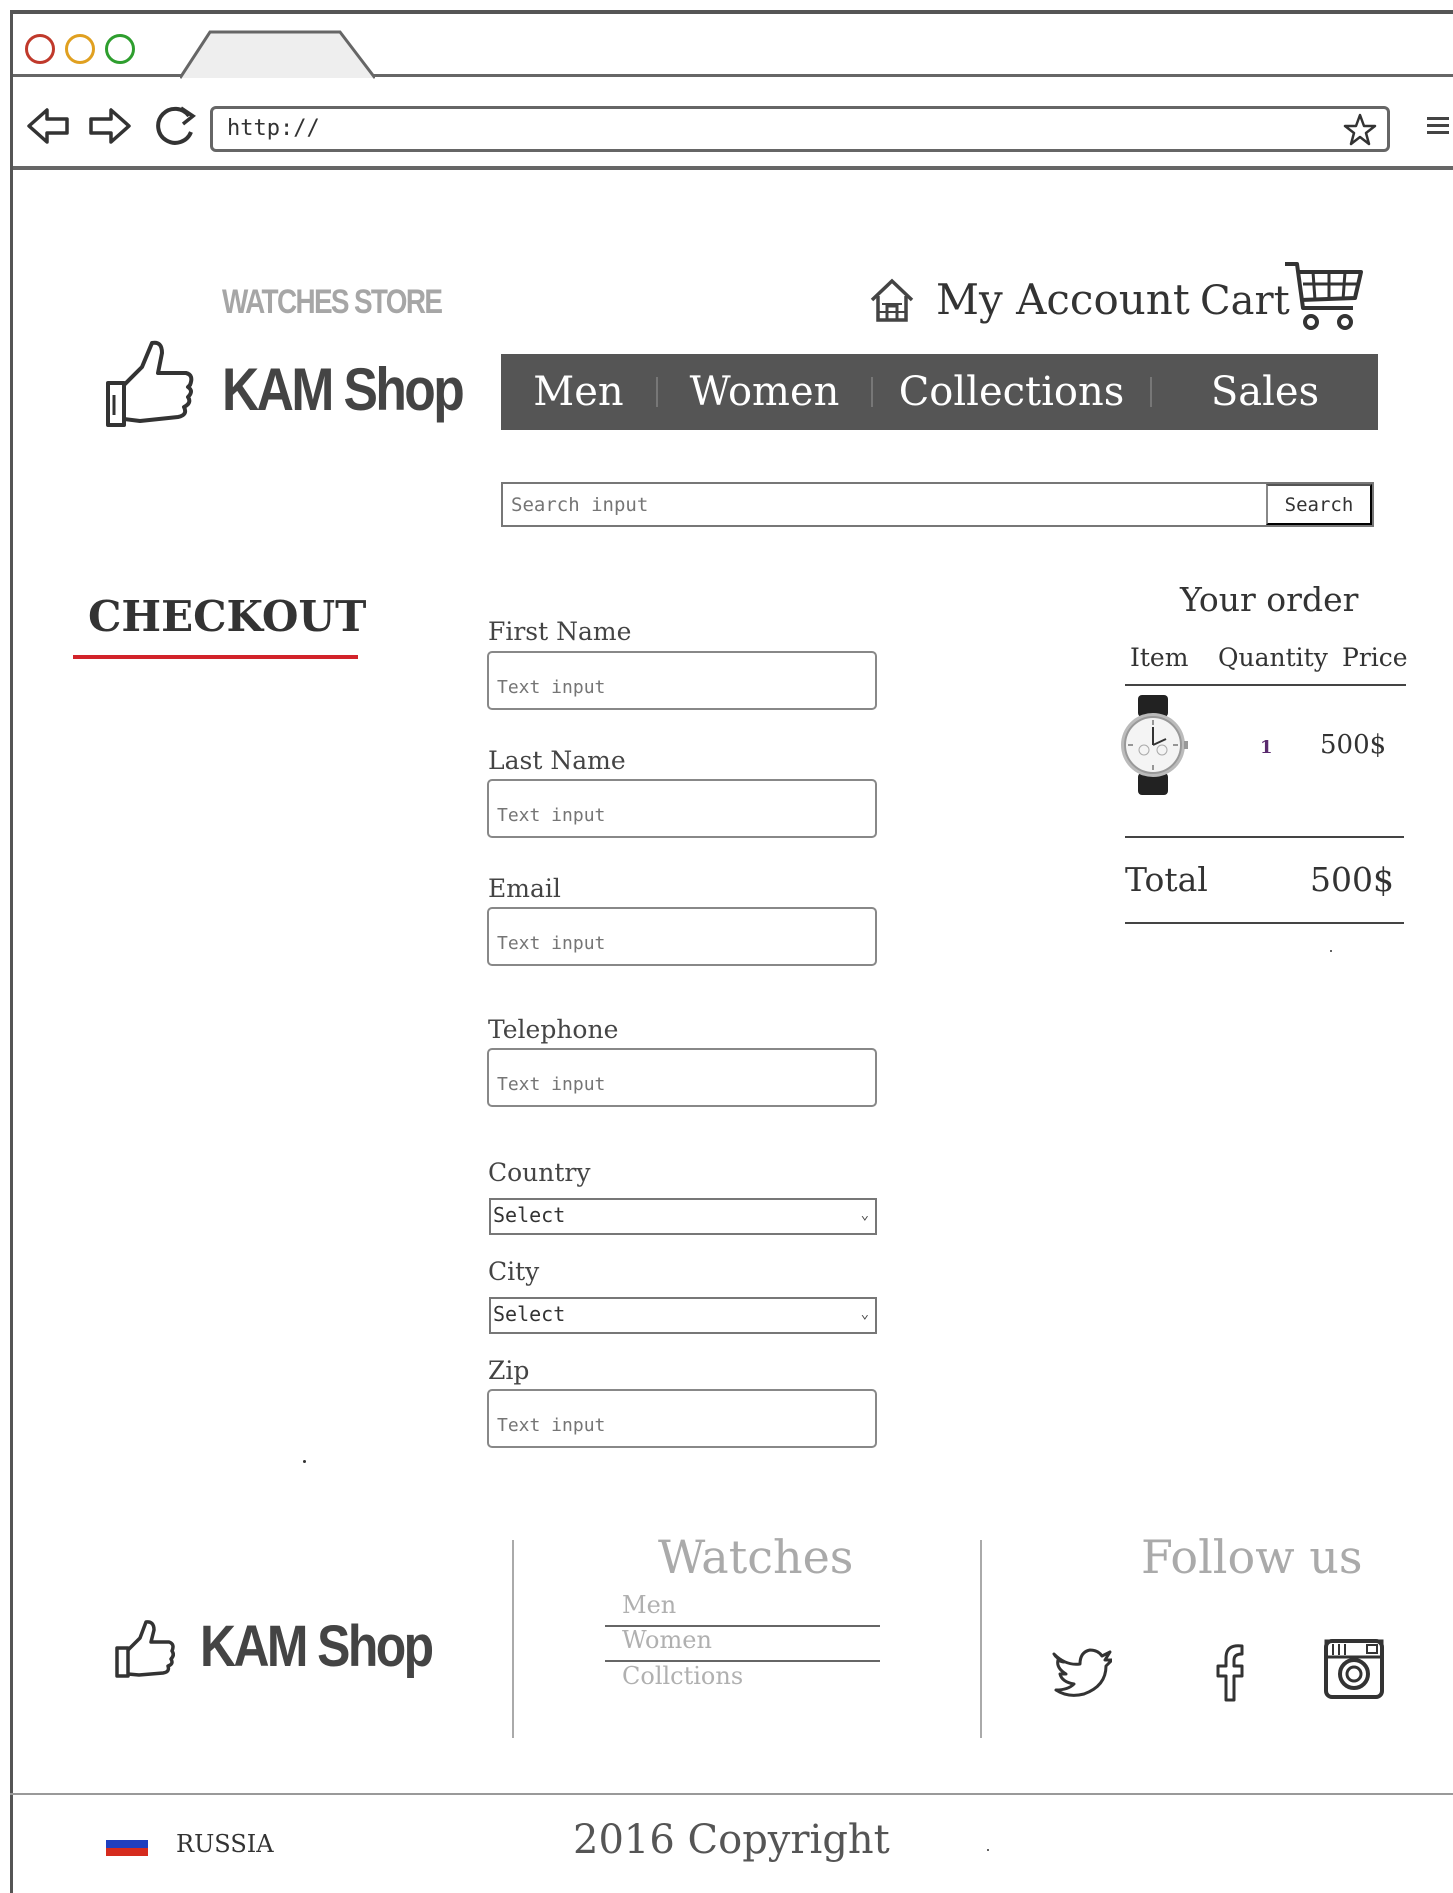 Image resolution: width=1453 pixels, height=1893 pixels. Describe the element at coordinates (120, 49) in the screenshot. I see `maximize-window-button` at that location.